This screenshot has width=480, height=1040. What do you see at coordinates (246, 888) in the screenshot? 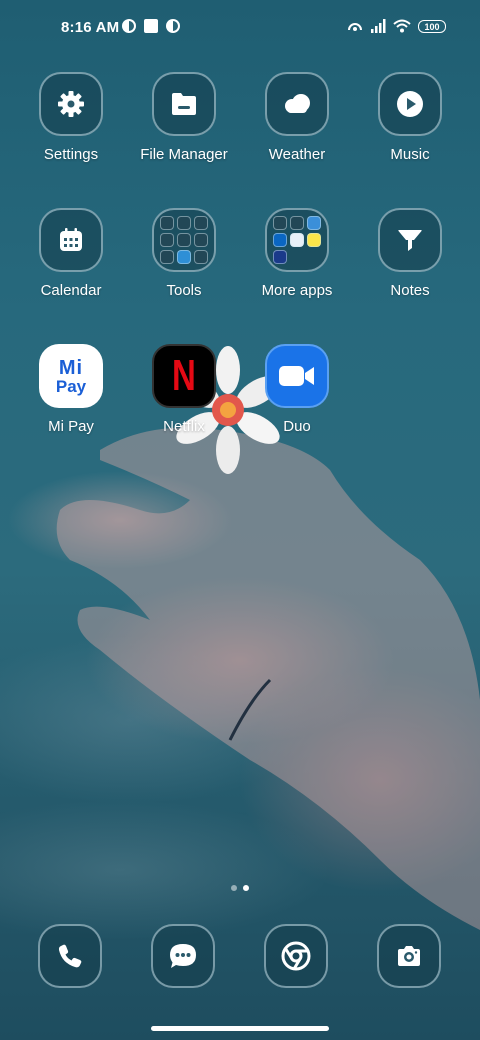
I see `page-dot-active` at bounding box center [246, 888].